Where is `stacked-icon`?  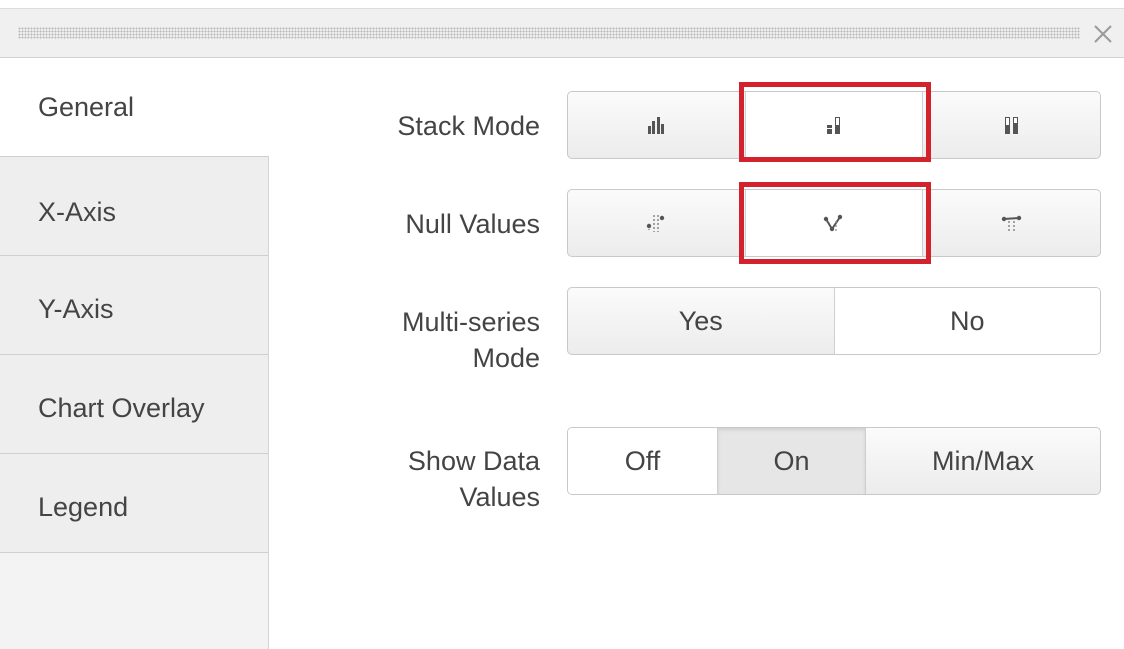 stacked-icon is located at coordinates (833, 125).